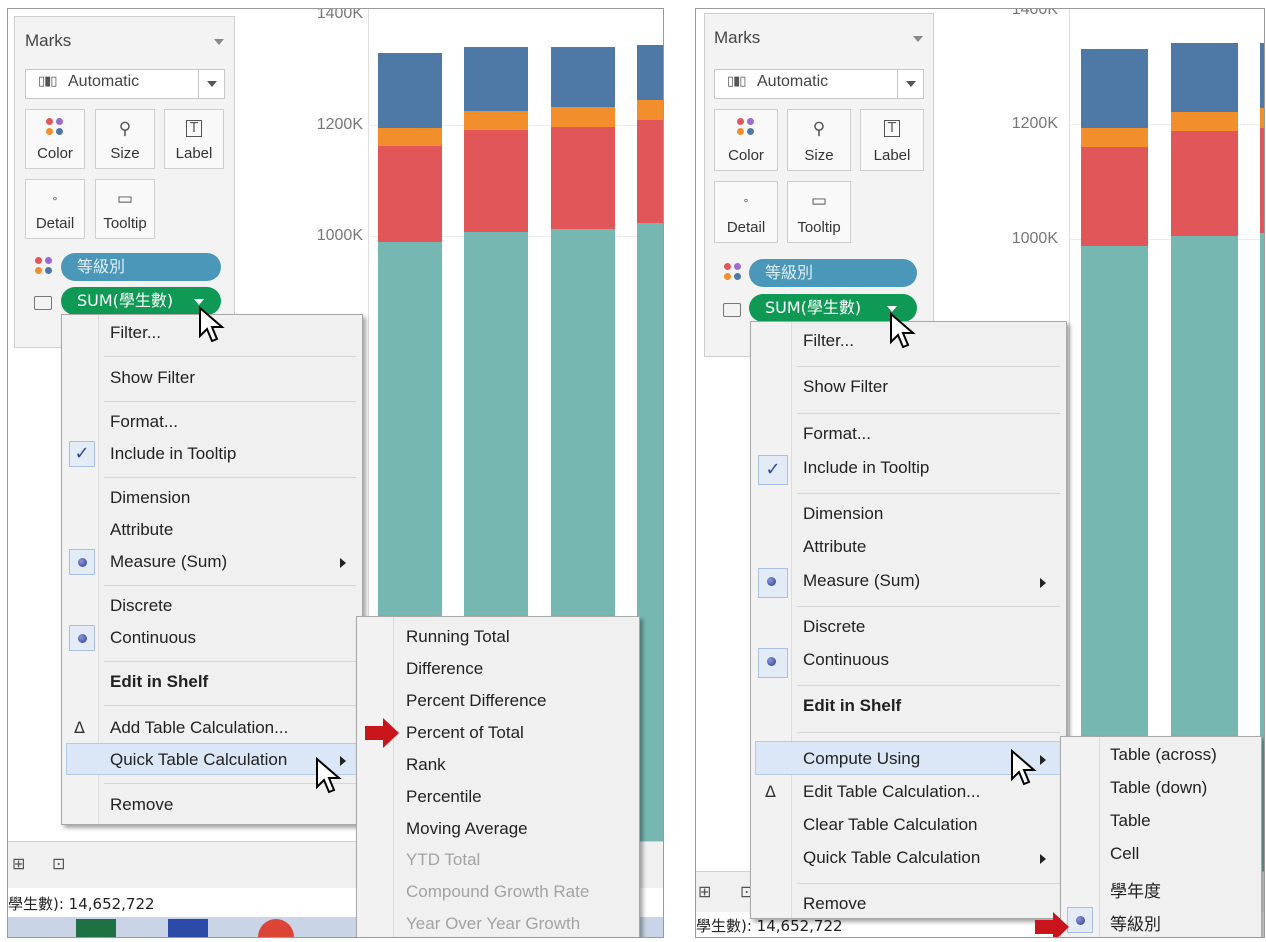 Image resolution: width=1266 pixels, height=942 pixels. What do you see at coordinates (444, 669) in the screenshot?
I see `submenu-item-difference: Difference` at bounding box center [444, 669].